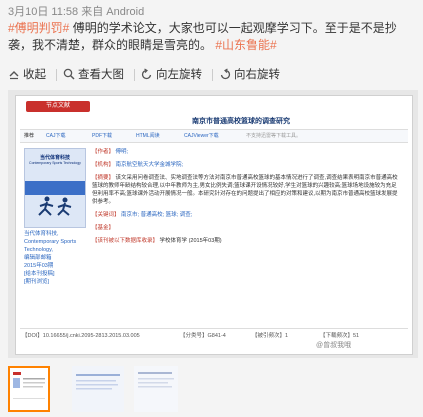 The height and width of the screenshot is (417, 423). What do you see at coordinates (55, 282) in the screenshot?
I see `journal-info-line: [期刊浏览]` at bounding box center [55, 282].